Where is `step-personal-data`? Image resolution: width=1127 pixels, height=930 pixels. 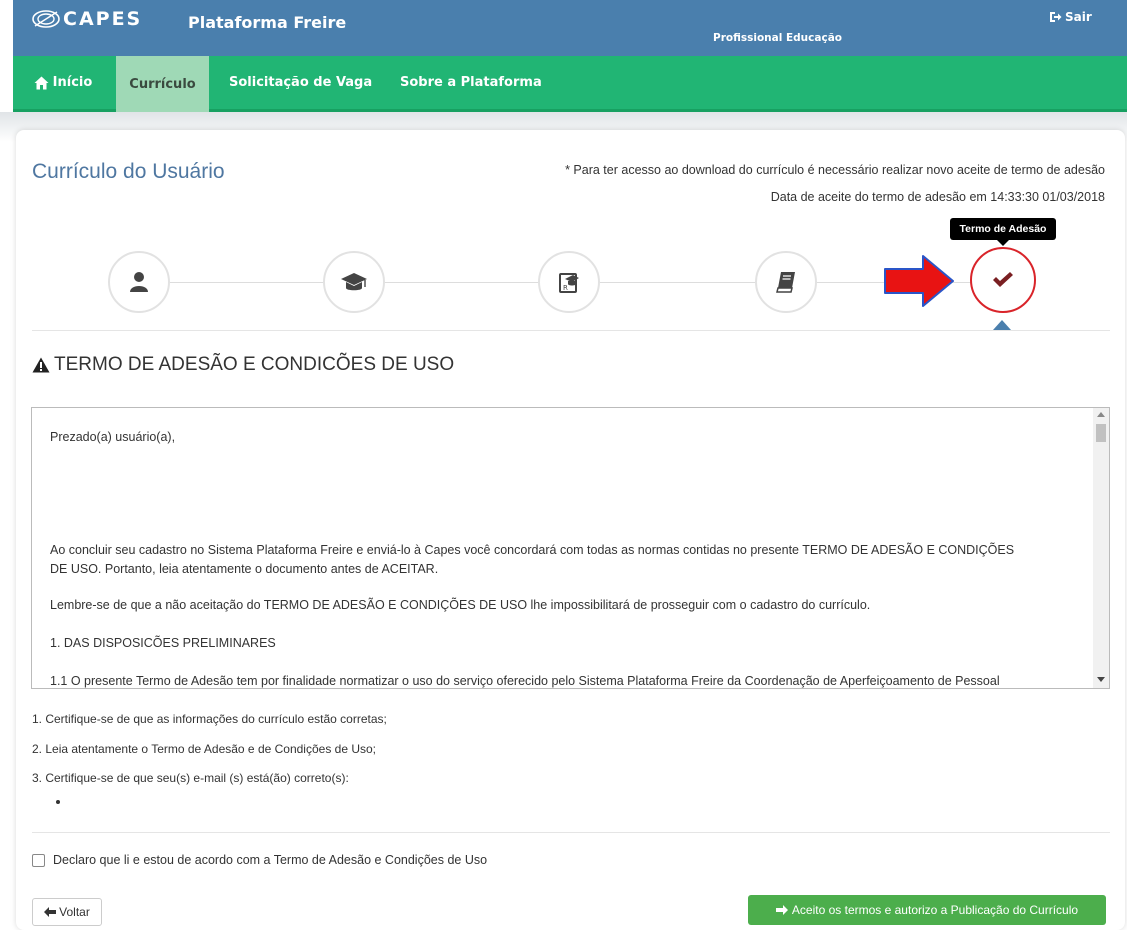 step-personal-data is located at coordinates (139, 282).